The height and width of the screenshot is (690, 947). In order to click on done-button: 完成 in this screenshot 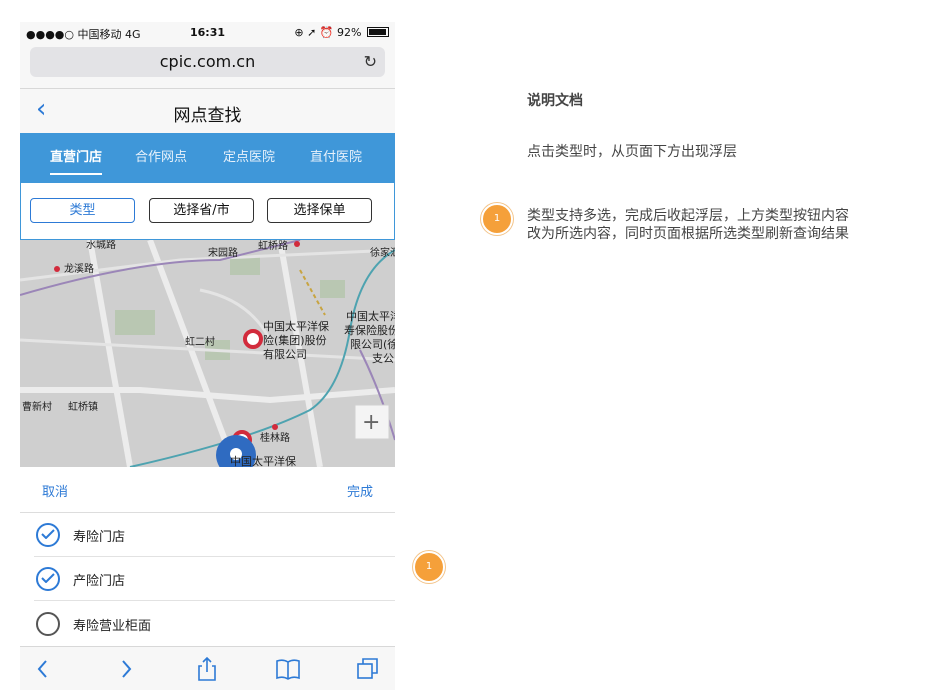, I will do `click(360, 490)`.